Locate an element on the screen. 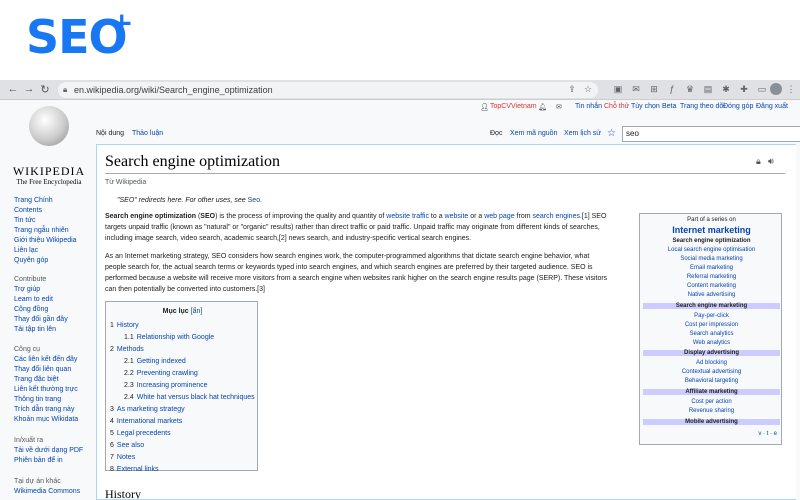  sidebar-link: Tin tức is located at coordinates (55, 221).